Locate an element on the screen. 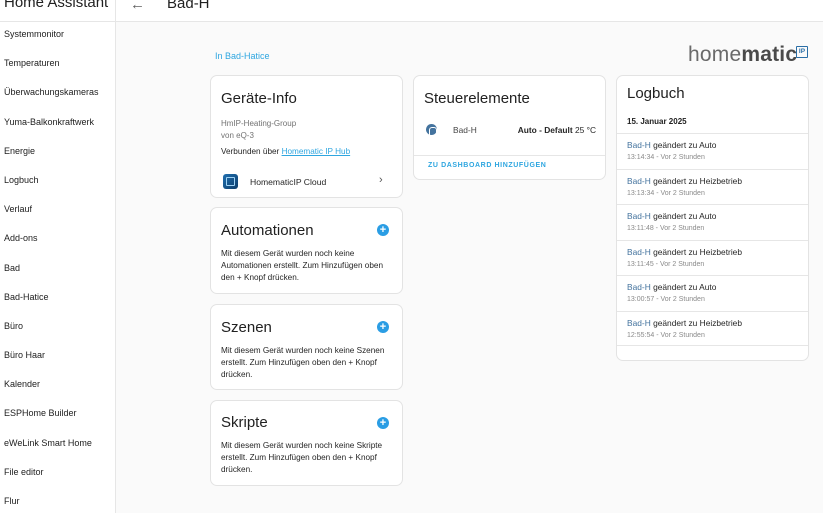 The width and height of the screenshot is (823, 513). entity-row: Bad-H Auto - Default 25 °C is located at coordinates (509, 130).